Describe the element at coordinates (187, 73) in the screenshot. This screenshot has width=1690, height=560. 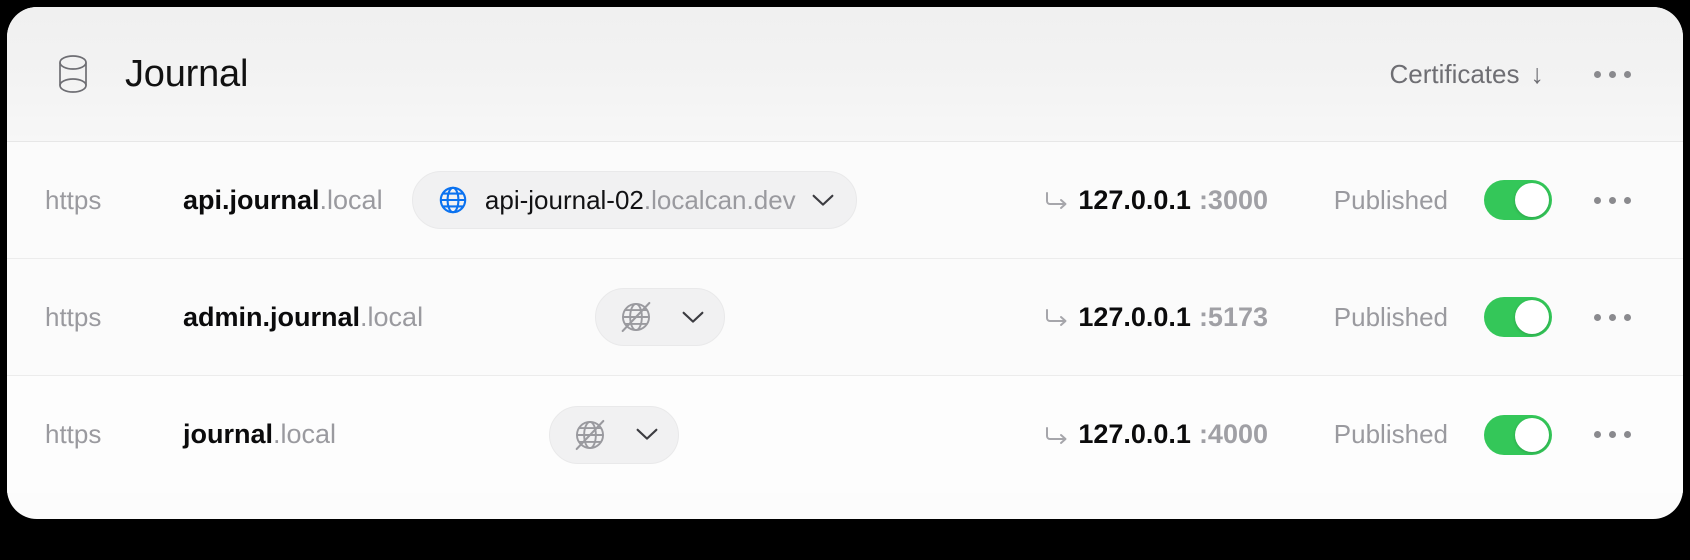
I see `page-title: Journal` at that location.